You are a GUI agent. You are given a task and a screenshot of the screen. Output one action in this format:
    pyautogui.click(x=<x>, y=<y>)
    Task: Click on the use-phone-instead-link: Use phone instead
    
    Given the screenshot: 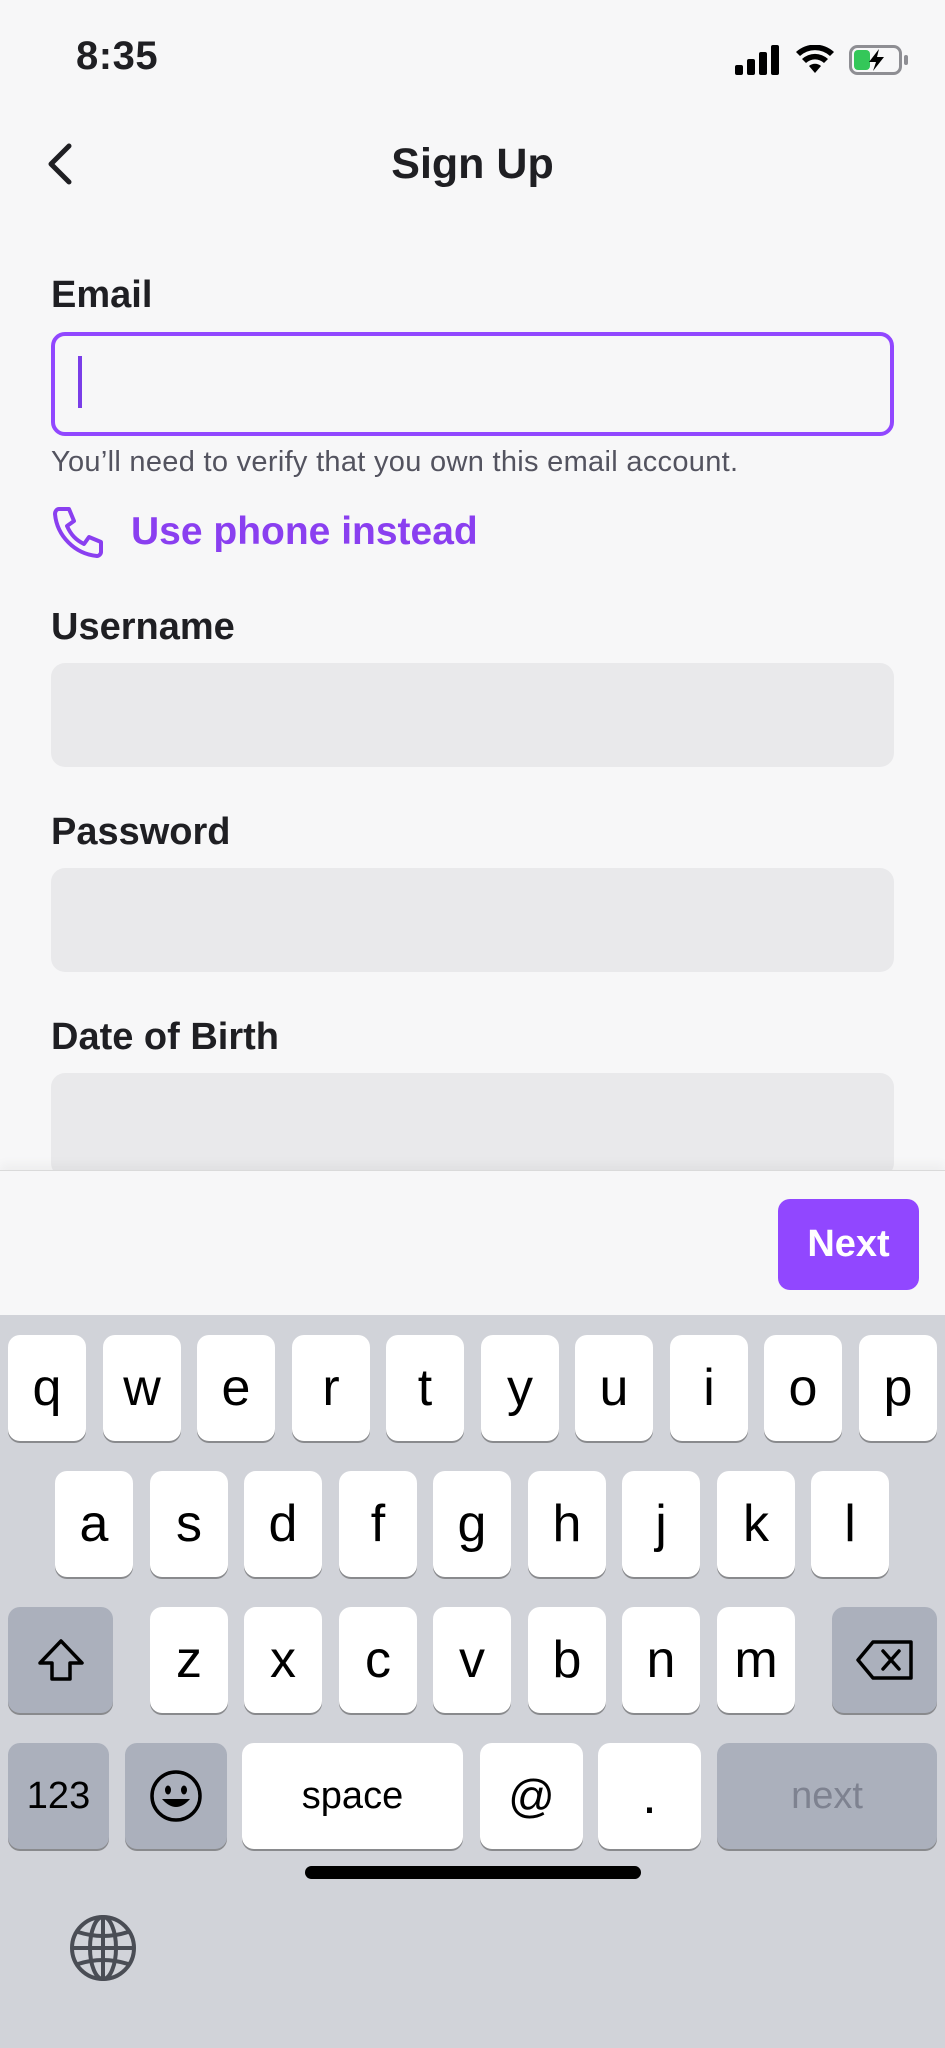 What is the action you would take?
    pyautogui.click(x=264, y=532)
    